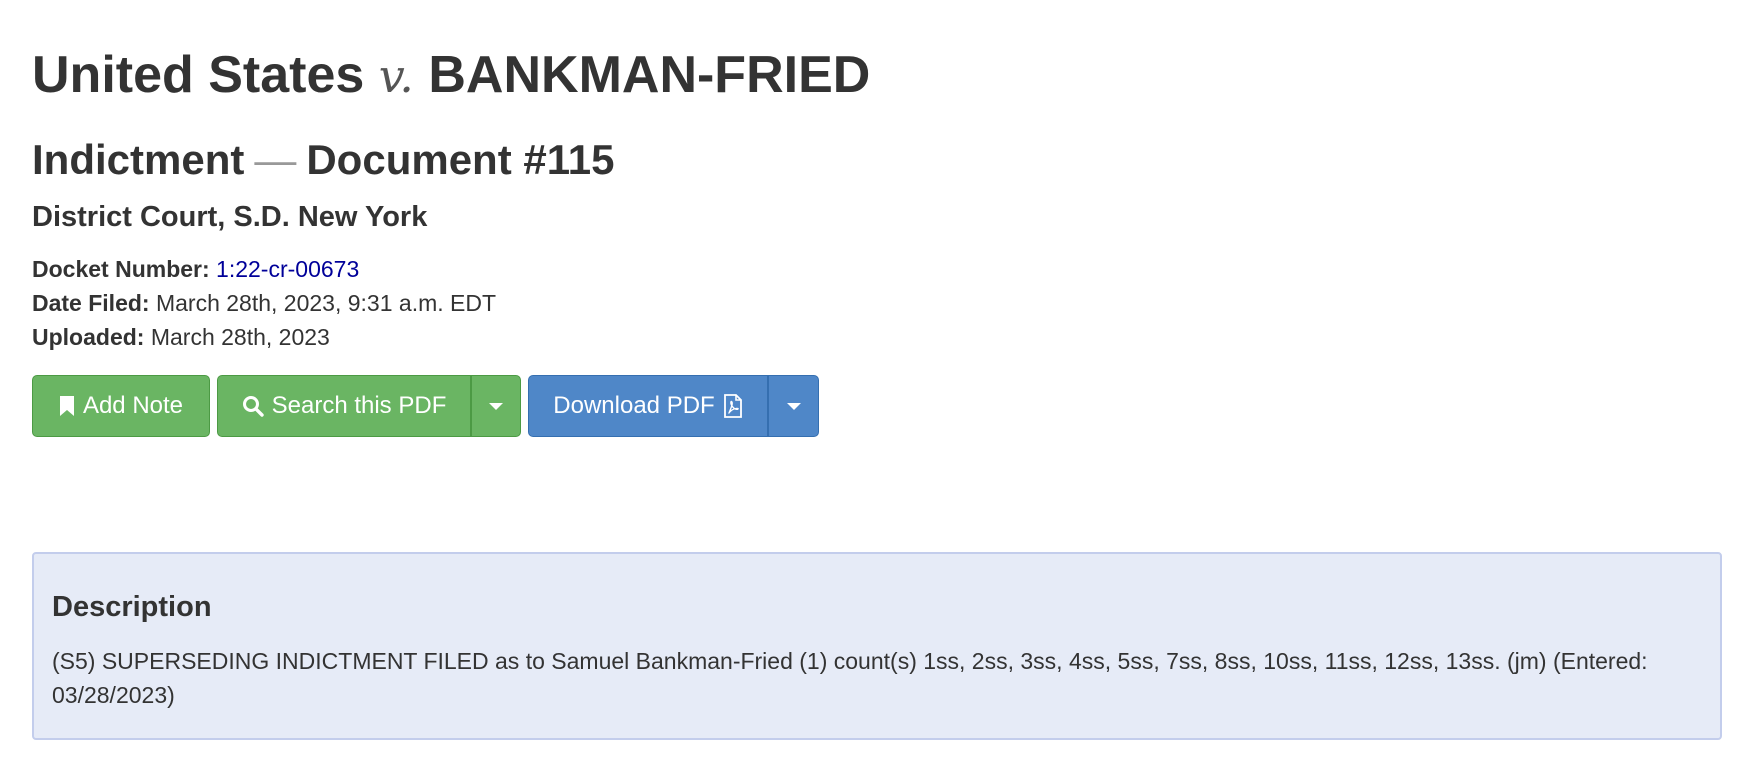  I want to click on docket-number-label: Docket Number:, so click(121, 269).